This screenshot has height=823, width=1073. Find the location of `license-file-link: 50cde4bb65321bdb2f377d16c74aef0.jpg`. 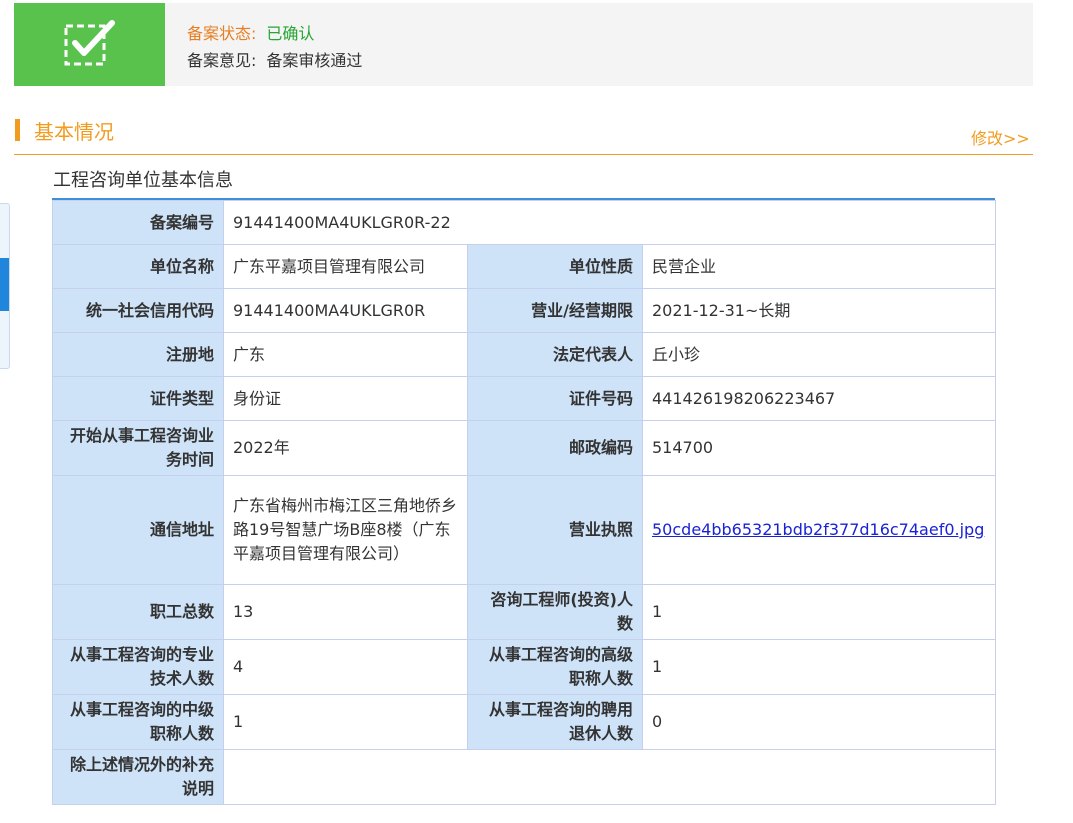

license-file-link: 50cde4bb65321bdb2f377d16c74aef0.jpg is located at coordinates (818, 529).